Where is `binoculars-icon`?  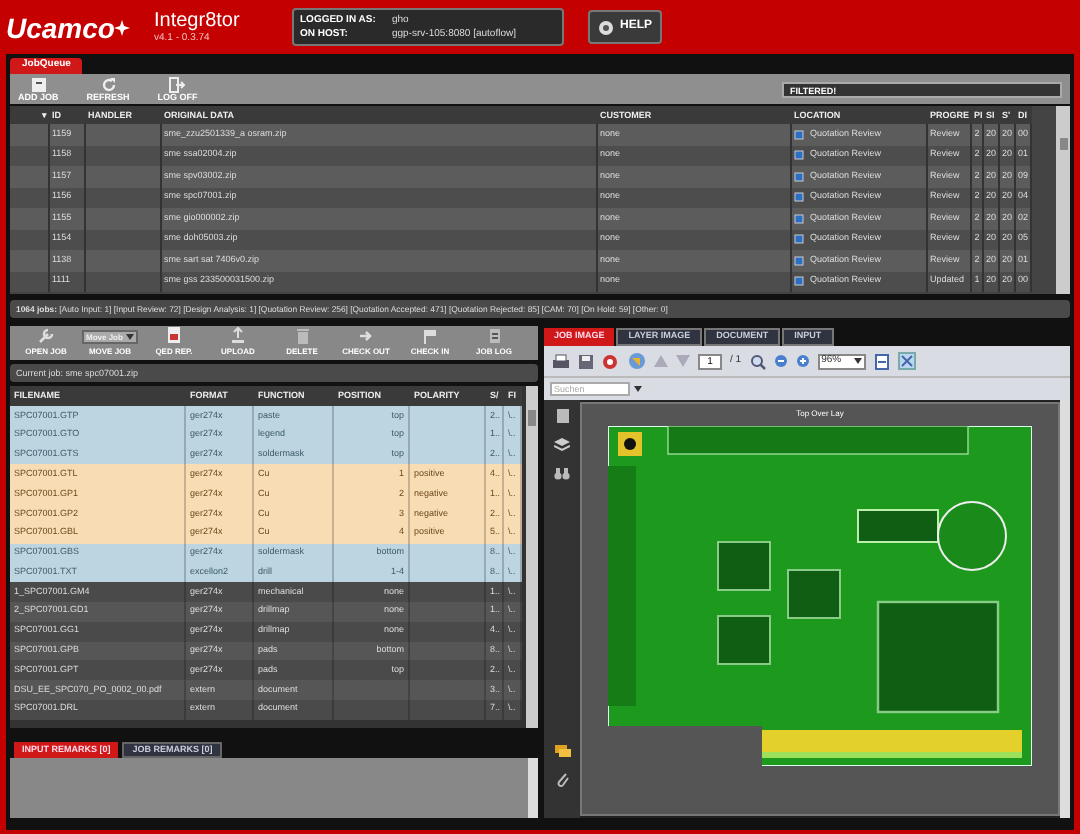
binoculars-icon is located at coordinates (562, 473).